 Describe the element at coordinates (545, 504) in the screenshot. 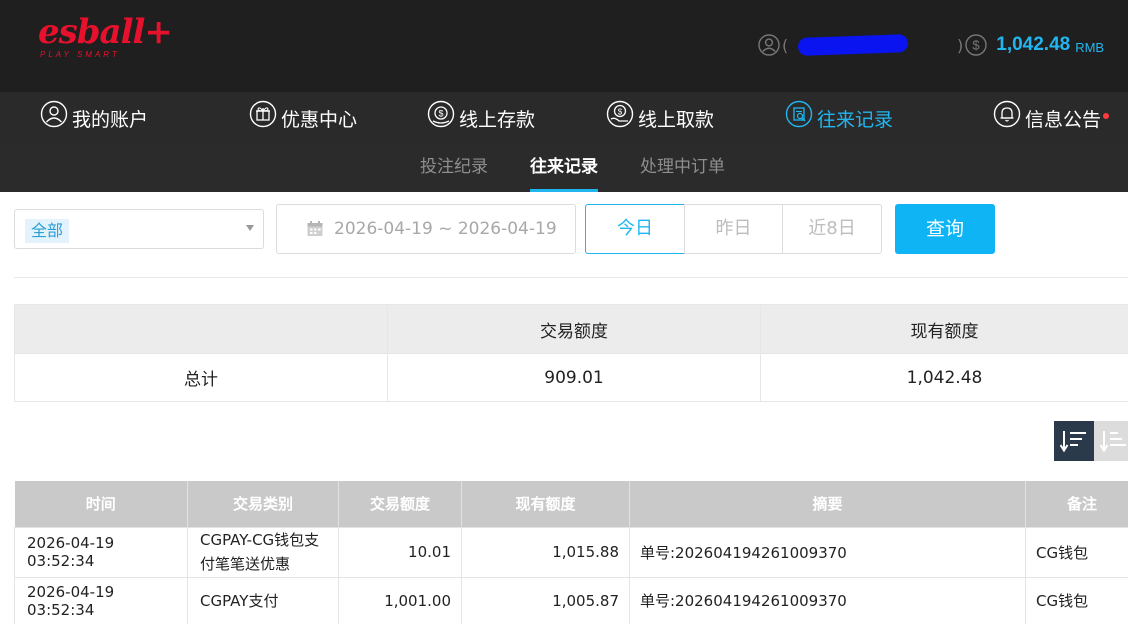

I see `header-balance: 现有额度` at that location.